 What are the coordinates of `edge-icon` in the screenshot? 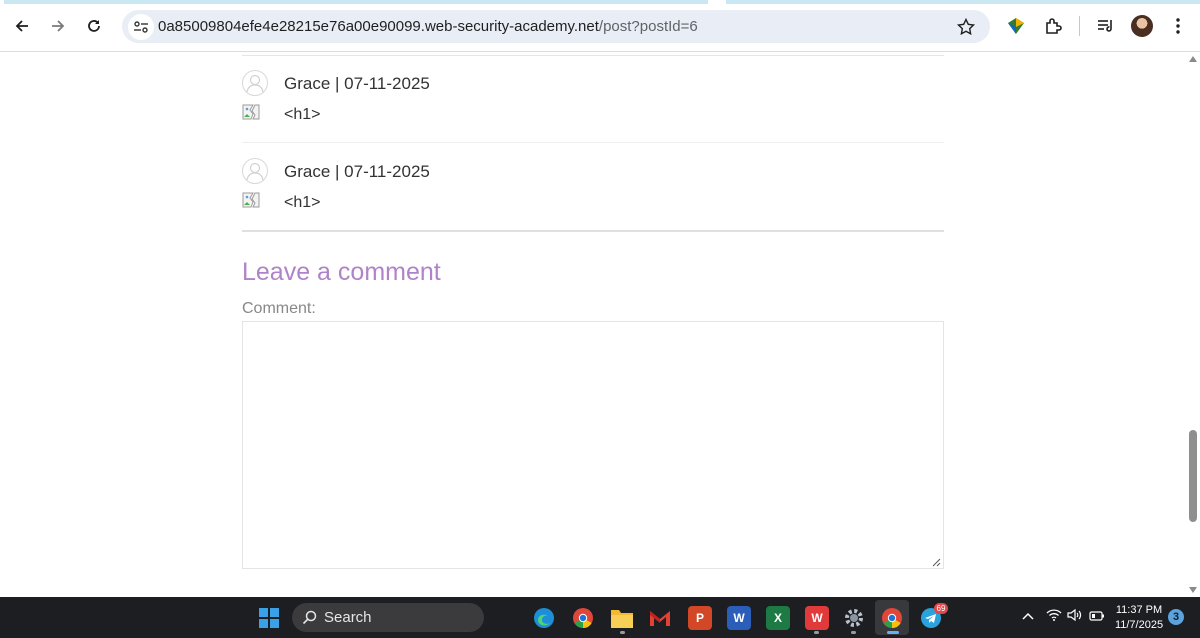 It's located at (544, 618).